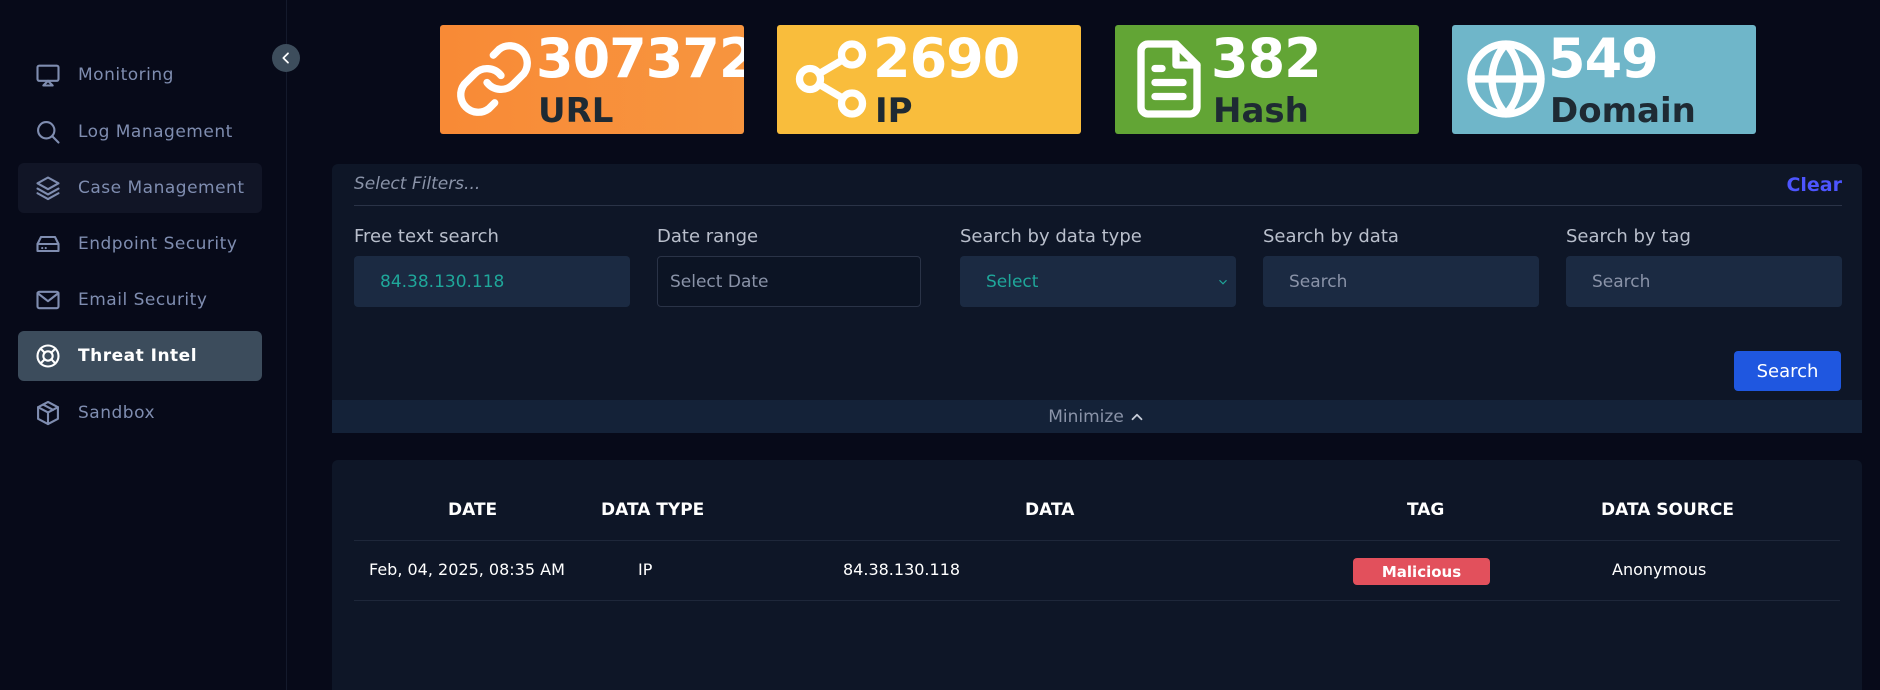 The image size is (1880, 690). I want to click on search-by-tag-label: Search by tag, so click(1628, 236).